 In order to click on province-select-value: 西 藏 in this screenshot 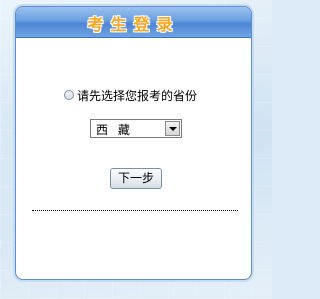, I will do `click(114, 130)`.